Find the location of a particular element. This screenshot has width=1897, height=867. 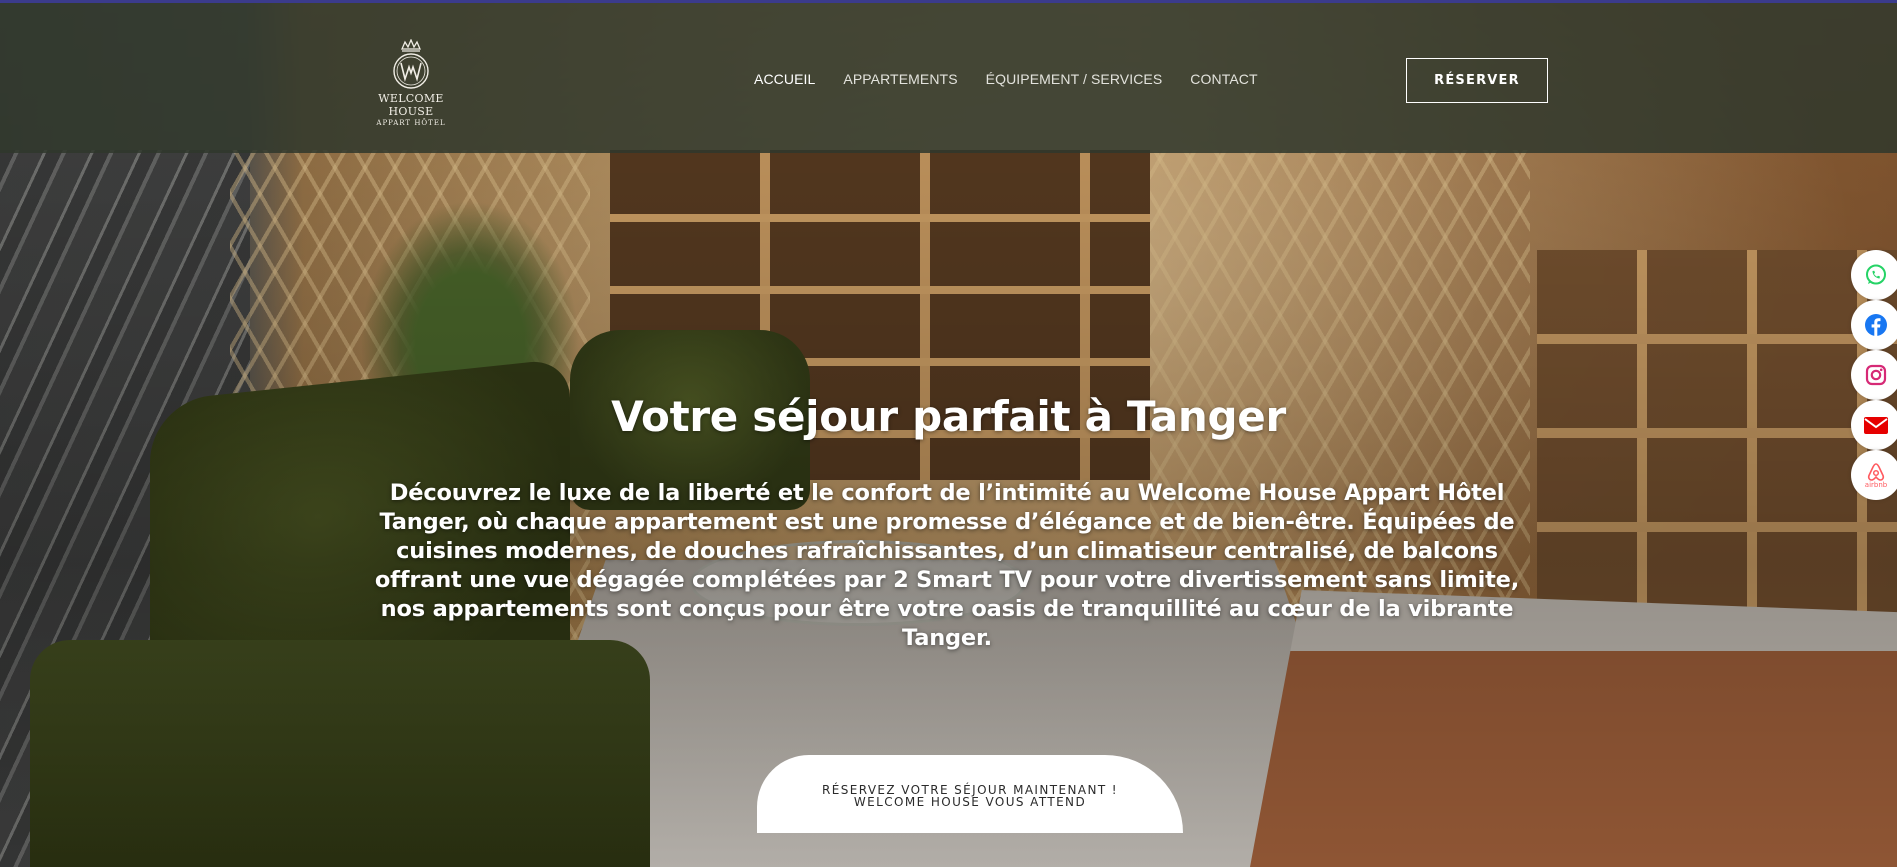

airbnb-label: airbnb is located at coordinates (1876, 484).